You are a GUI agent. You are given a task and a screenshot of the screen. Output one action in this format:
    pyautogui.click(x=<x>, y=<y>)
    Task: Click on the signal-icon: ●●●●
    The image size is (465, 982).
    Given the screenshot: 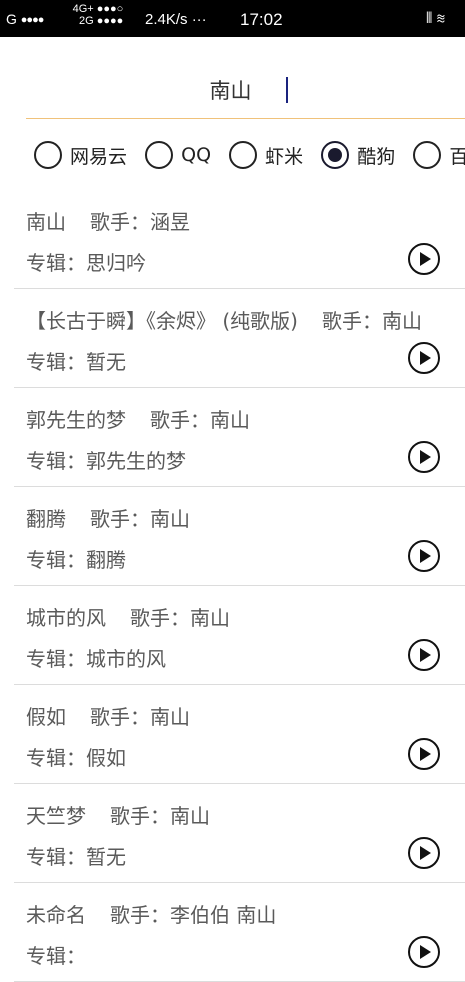 What is the action you would take?
    pyautogui.click(x=32, y=20)
    